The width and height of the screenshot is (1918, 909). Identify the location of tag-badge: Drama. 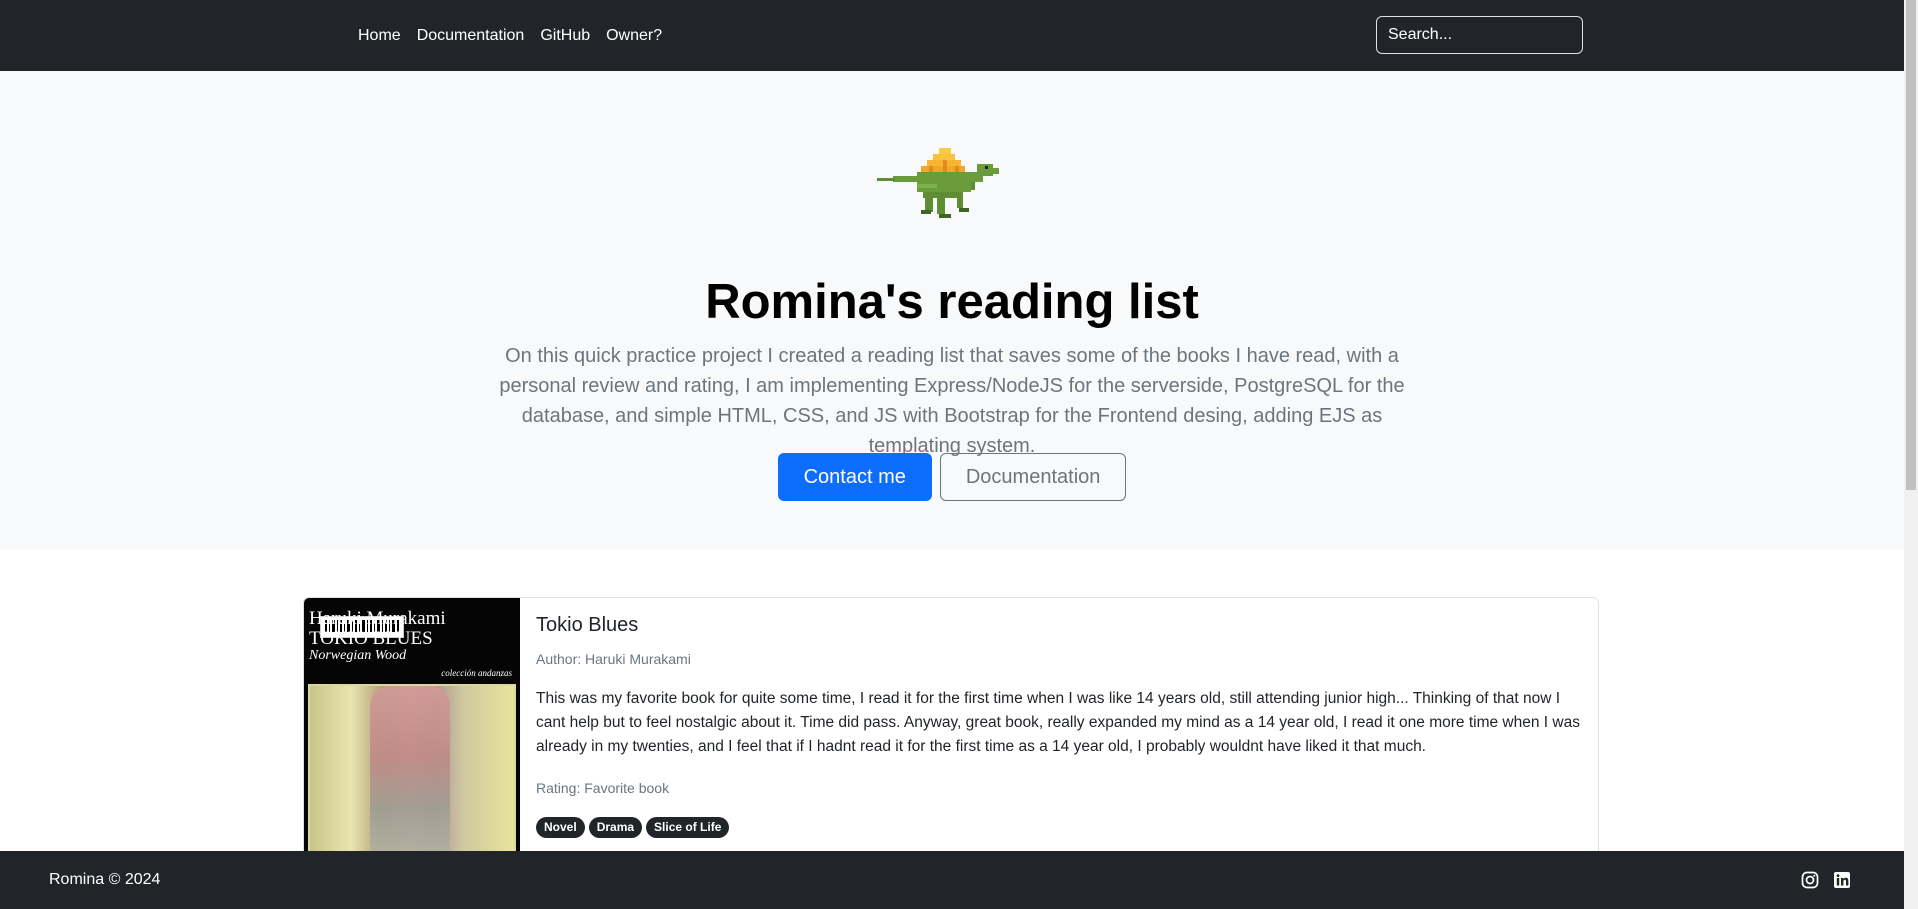
(615, 827).